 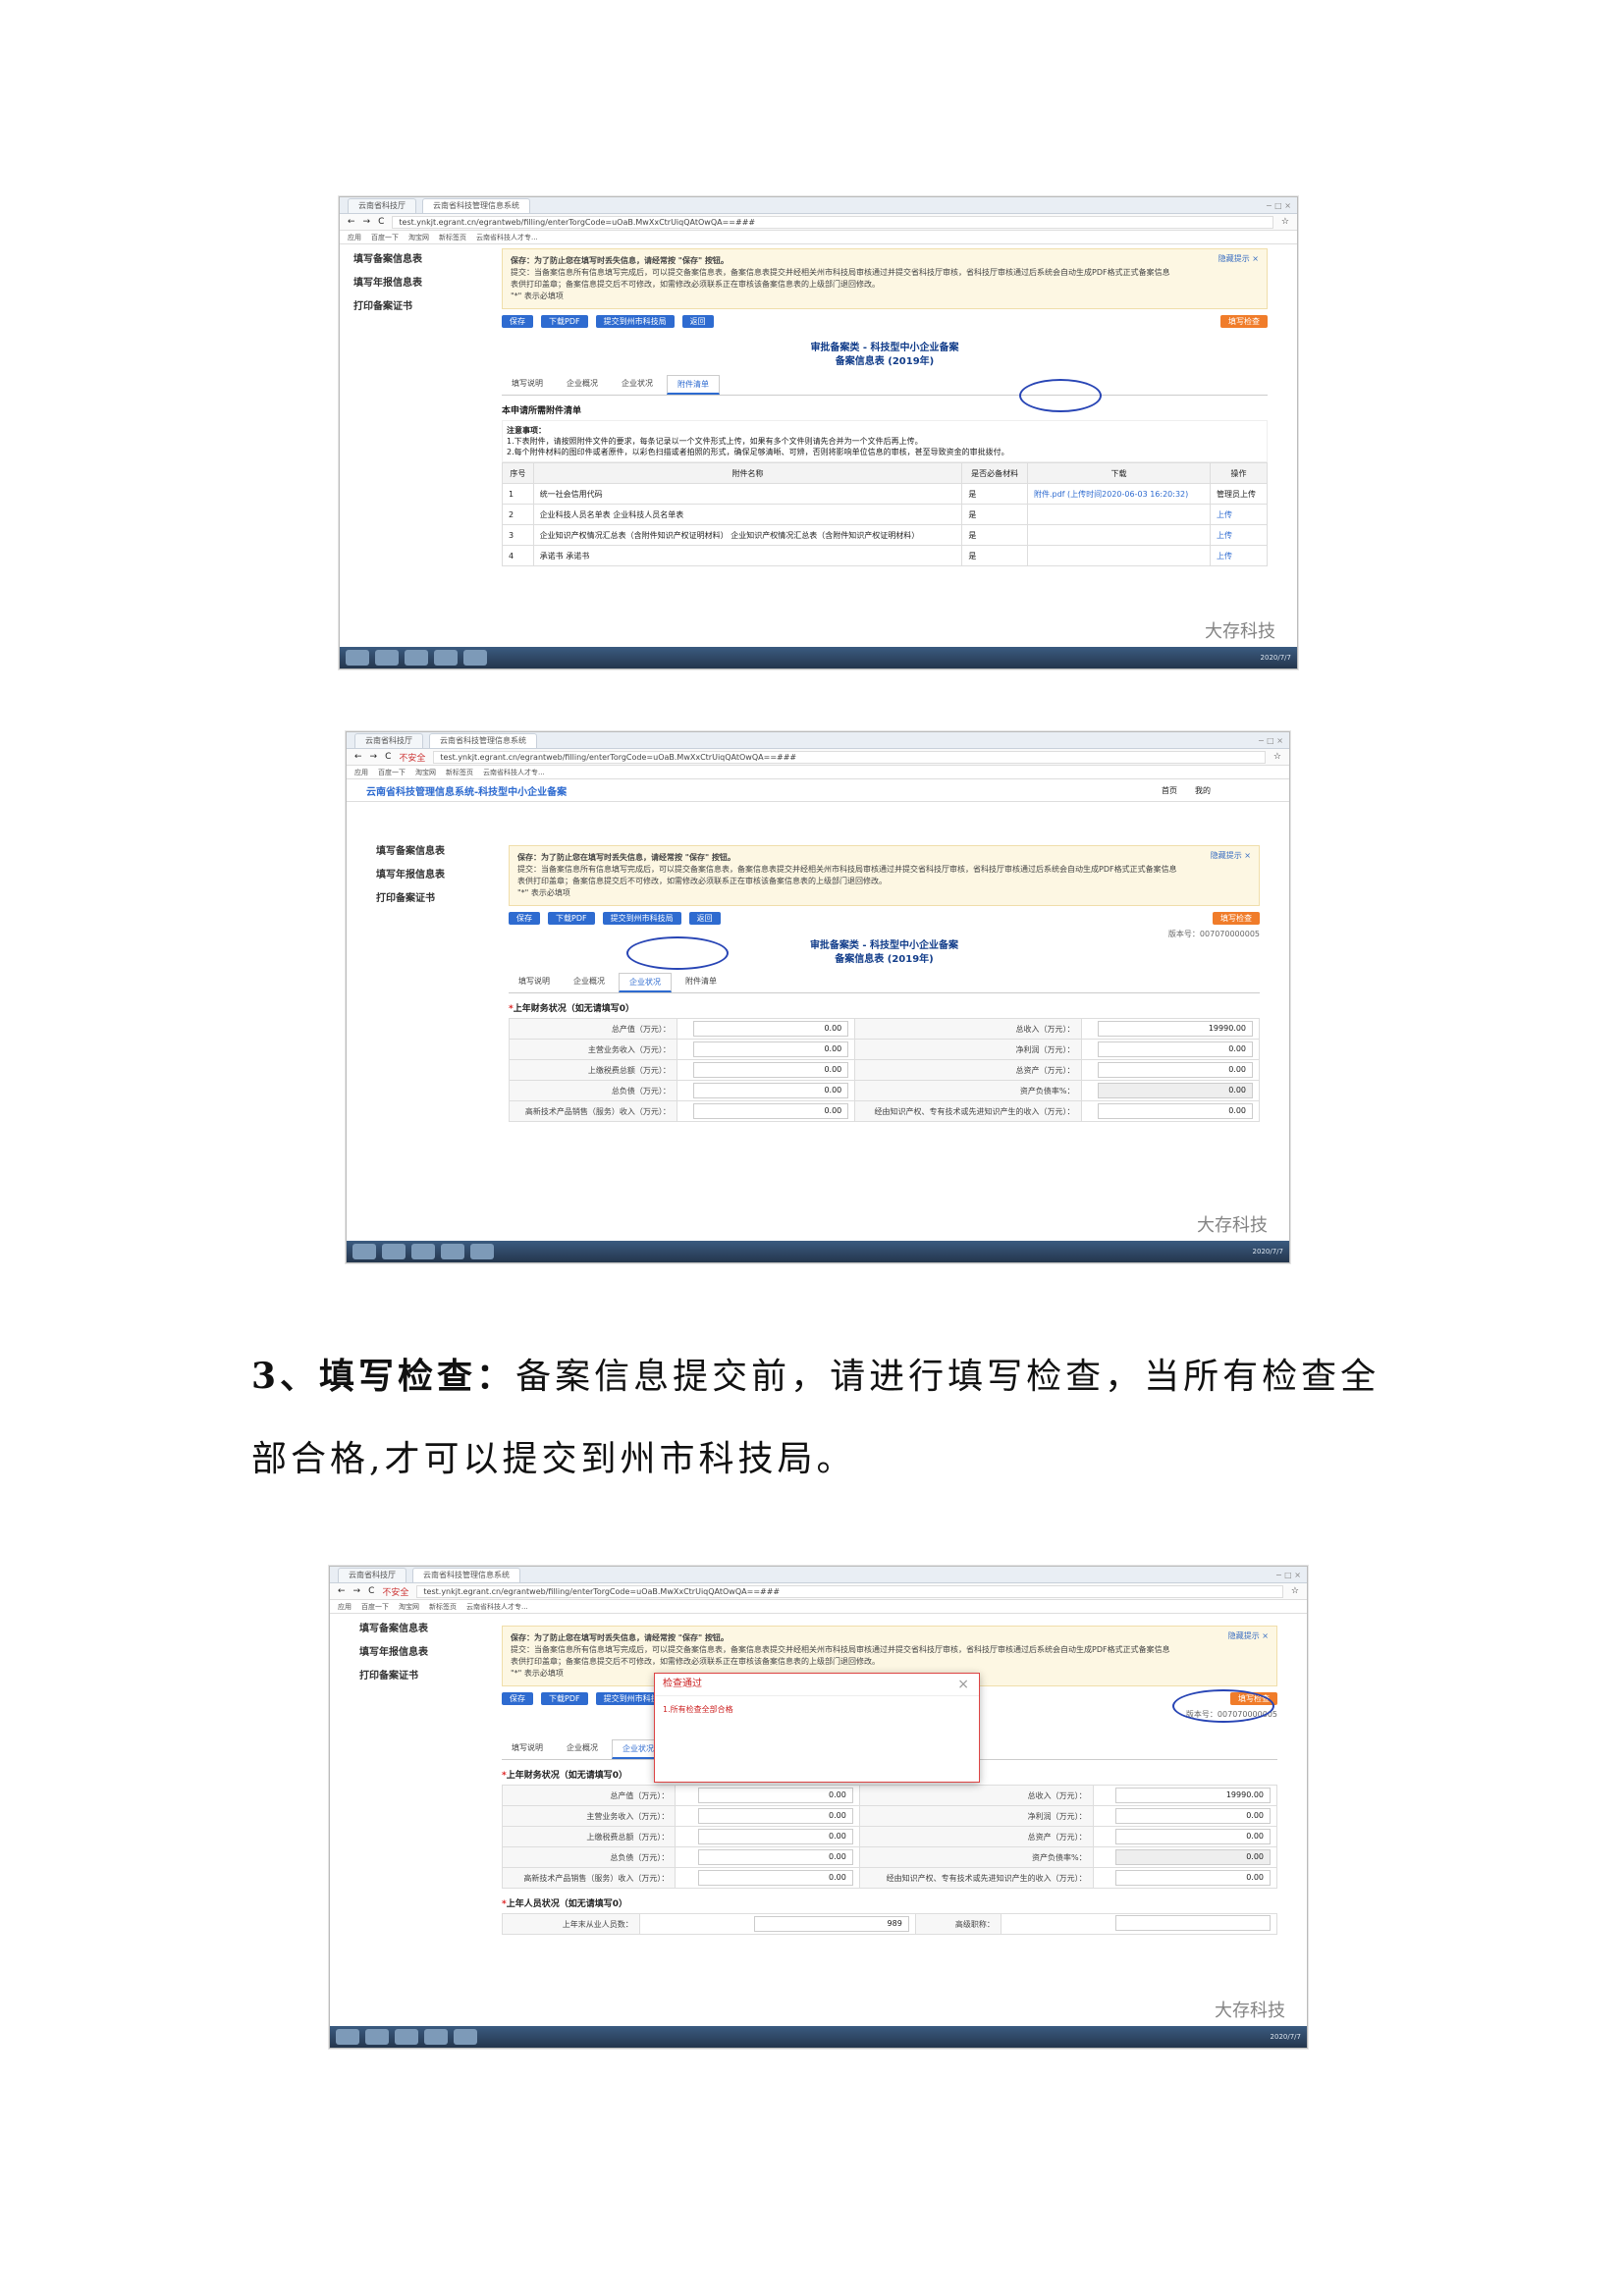 What do you see at coordinates (1239, 535) in the screenshot?
I see `upload-link: 上传` at bounding box center [1239, 535].